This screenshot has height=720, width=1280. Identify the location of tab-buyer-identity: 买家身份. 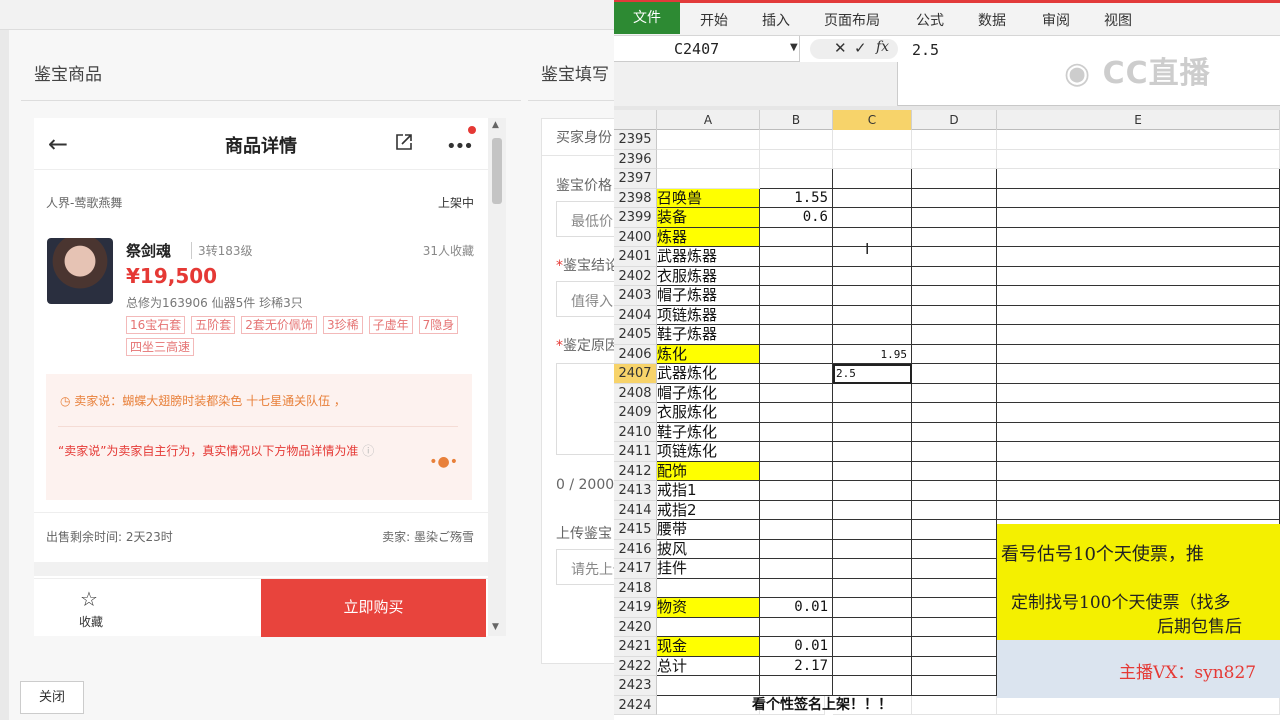
(584, 137).